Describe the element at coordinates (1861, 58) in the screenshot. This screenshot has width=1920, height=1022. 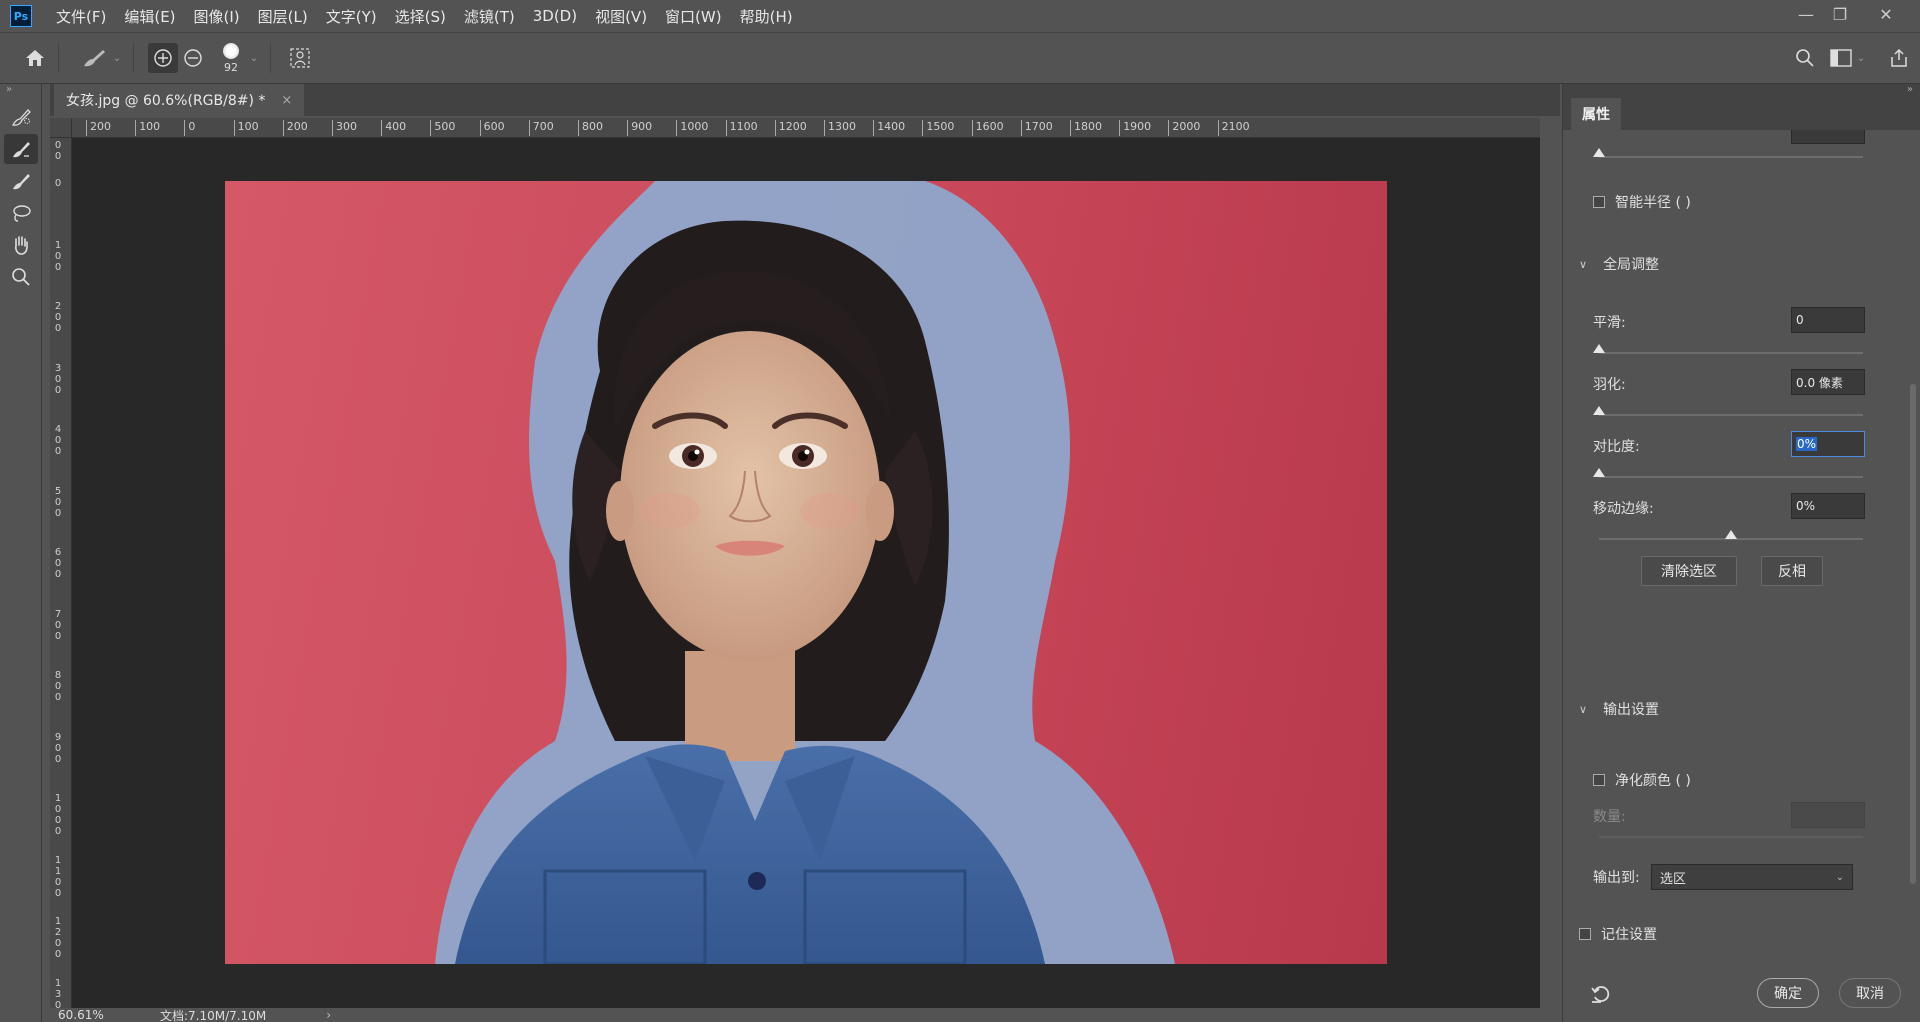
I see `workspace-chevron-icon: ⌄` at that location.